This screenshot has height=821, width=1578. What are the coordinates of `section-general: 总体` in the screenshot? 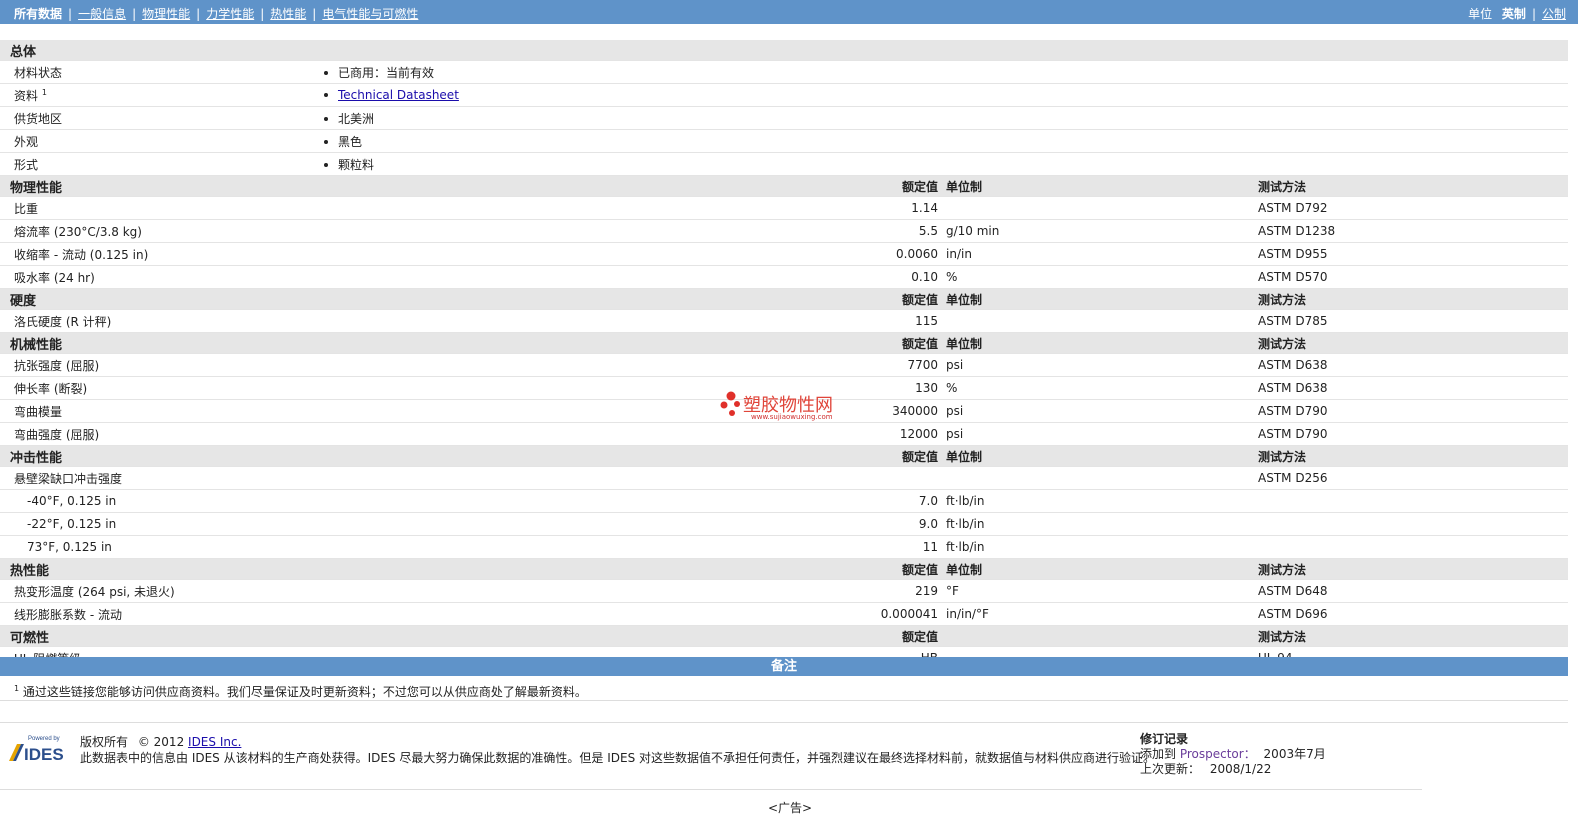 It's located at (784, 50).